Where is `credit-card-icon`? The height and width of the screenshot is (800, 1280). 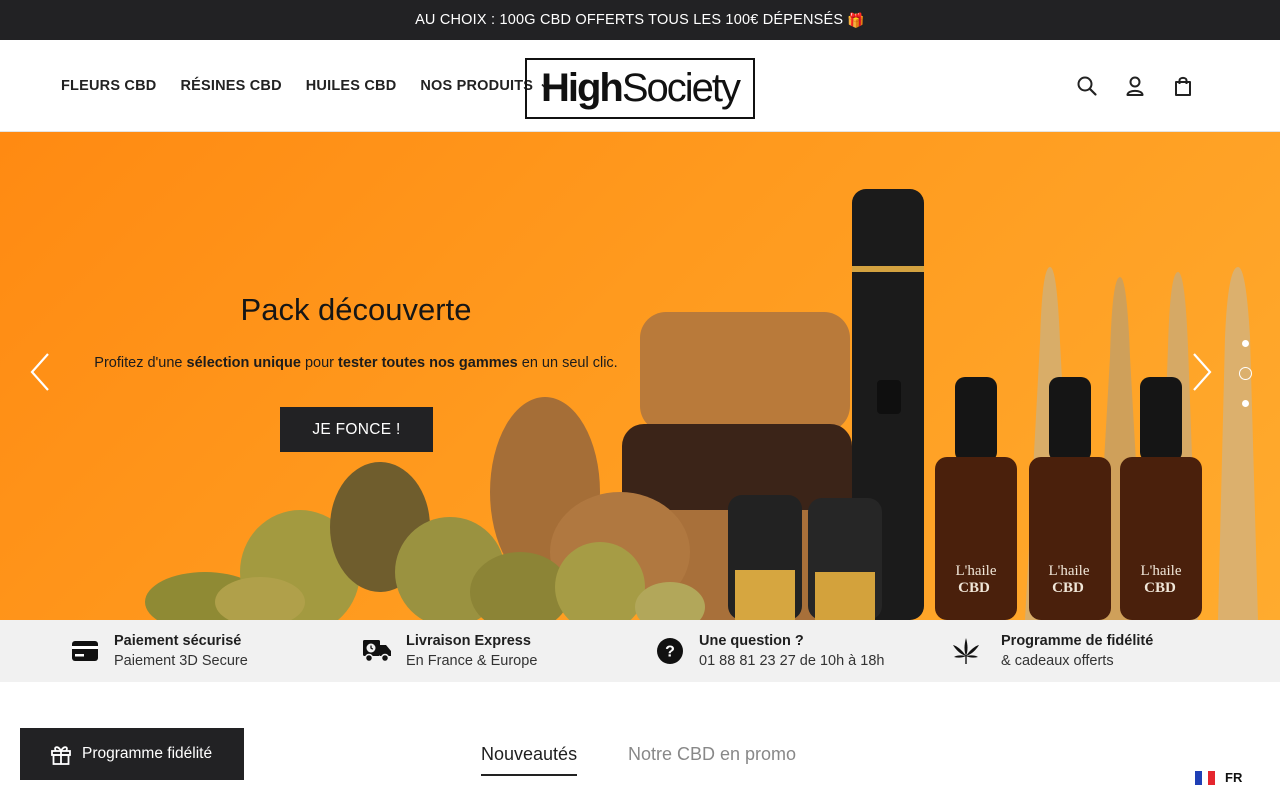 credit-card-icon is located at coordinates (85, 651).